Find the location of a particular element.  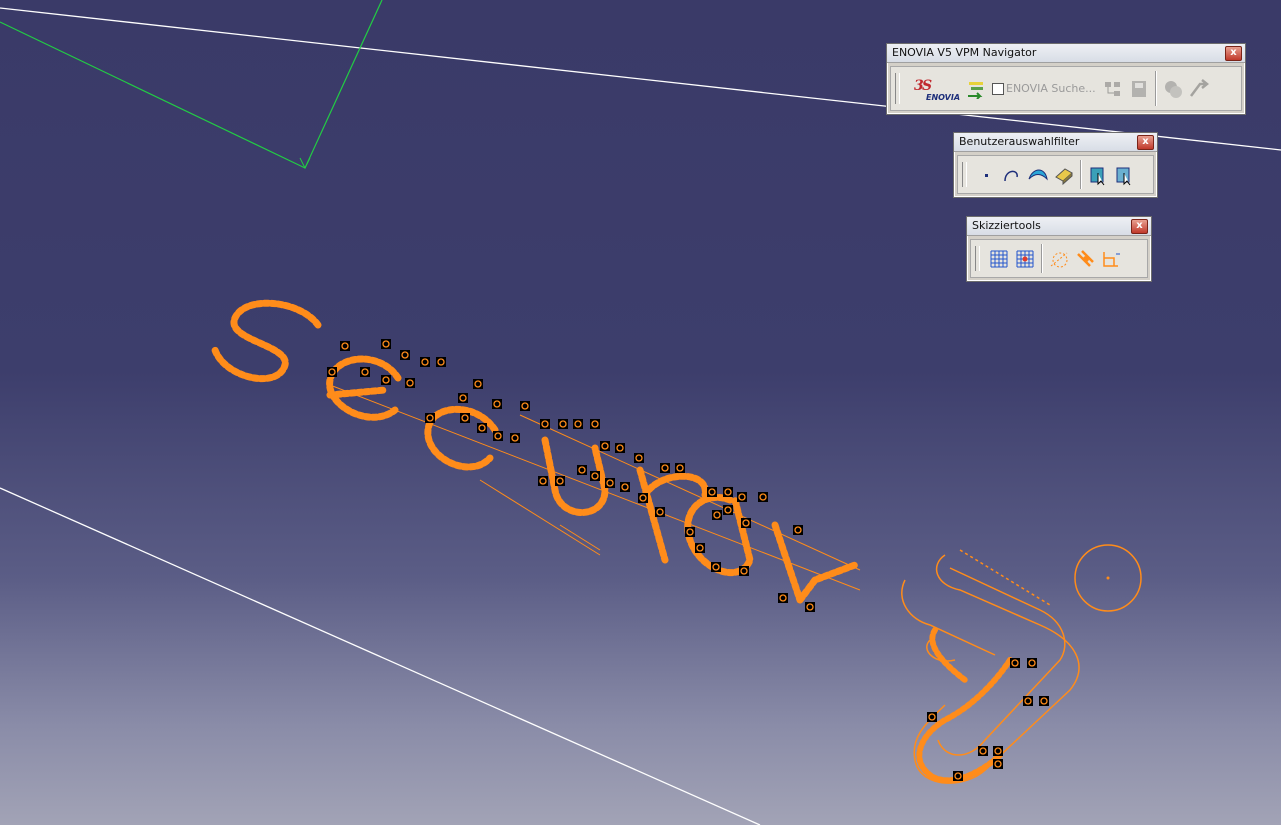

grid-icon is located at coordinates (999, 259).